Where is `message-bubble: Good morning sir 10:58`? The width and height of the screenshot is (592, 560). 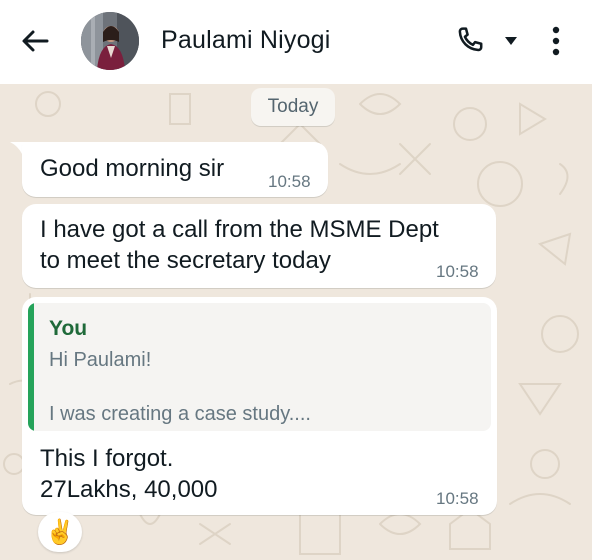
message-bubble: Good morning sir 10:58 is located at coordinates (175, 169).